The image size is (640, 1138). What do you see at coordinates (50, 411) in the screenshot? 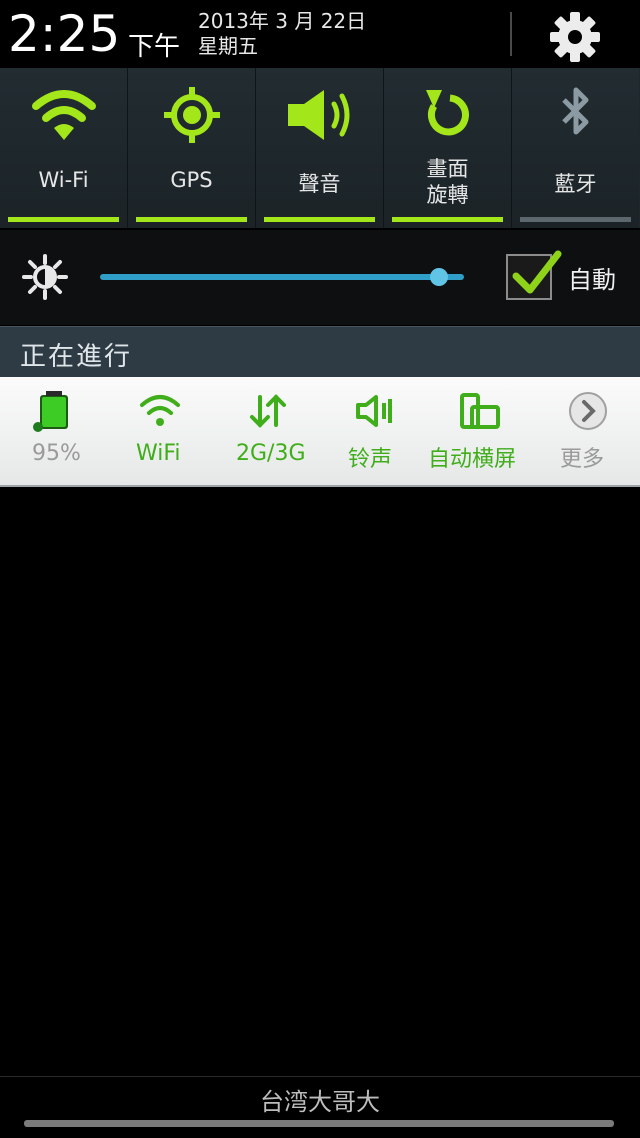
I see `battery-icon` at bounding box center [50, 411].